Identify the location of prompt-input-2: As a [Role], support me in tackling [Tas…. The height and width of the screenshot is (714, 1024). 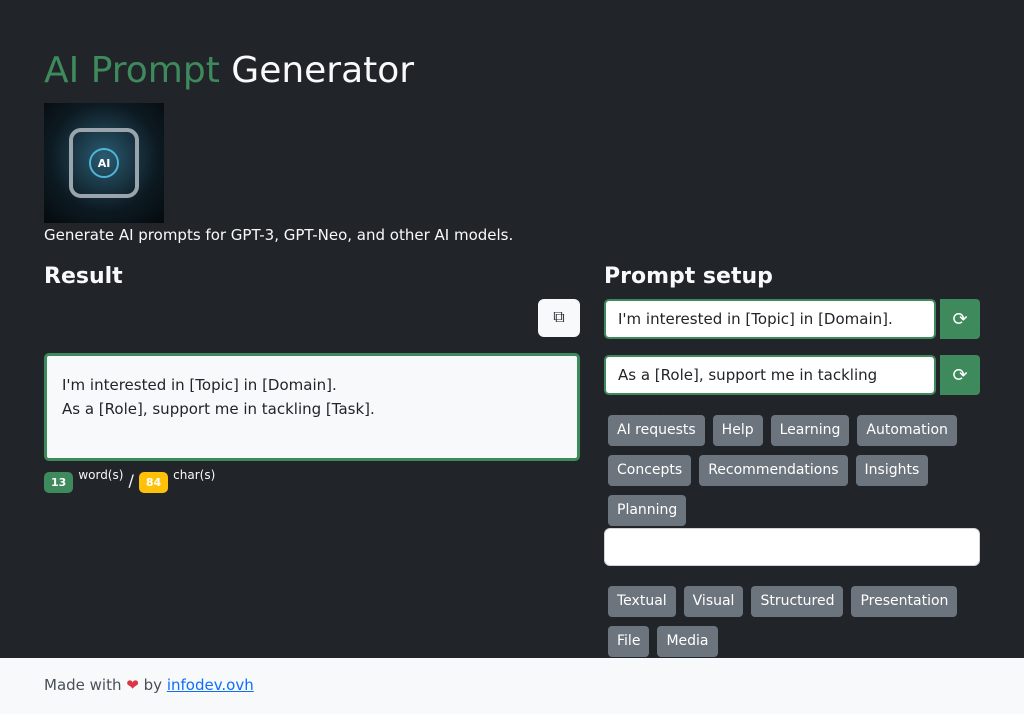
(770, 387).